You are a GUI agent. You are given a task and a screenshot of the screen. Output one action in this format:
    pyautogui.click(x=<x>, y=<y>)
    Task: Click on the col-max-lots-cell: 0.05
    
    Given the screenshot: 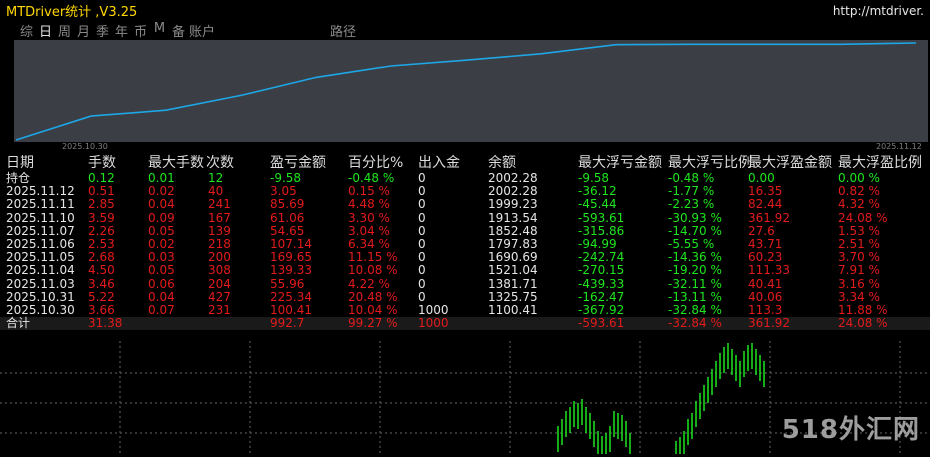 What is the action you would take?
    pyautogui.click(x=161, y=270)
    